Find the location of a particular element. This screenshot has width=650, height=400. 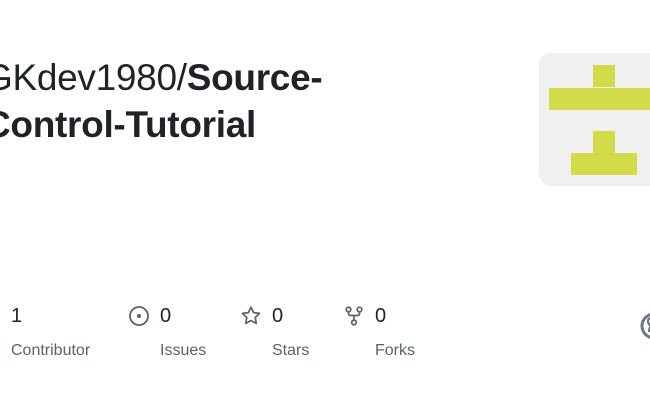

contributors-count: 1 is located at coordinates (17, 315).